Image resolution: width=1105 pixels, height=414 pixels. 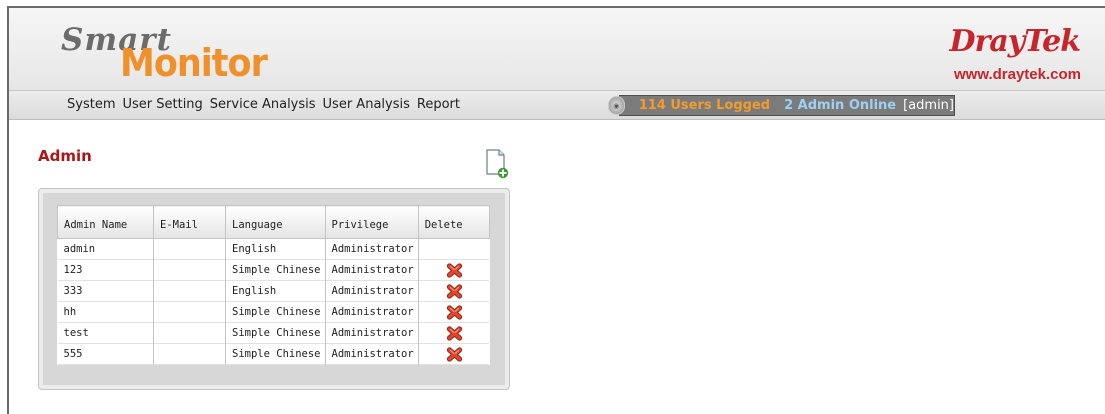 I want to click on users-logged-count: 114 Users Logged, so click(x=704, y=105).